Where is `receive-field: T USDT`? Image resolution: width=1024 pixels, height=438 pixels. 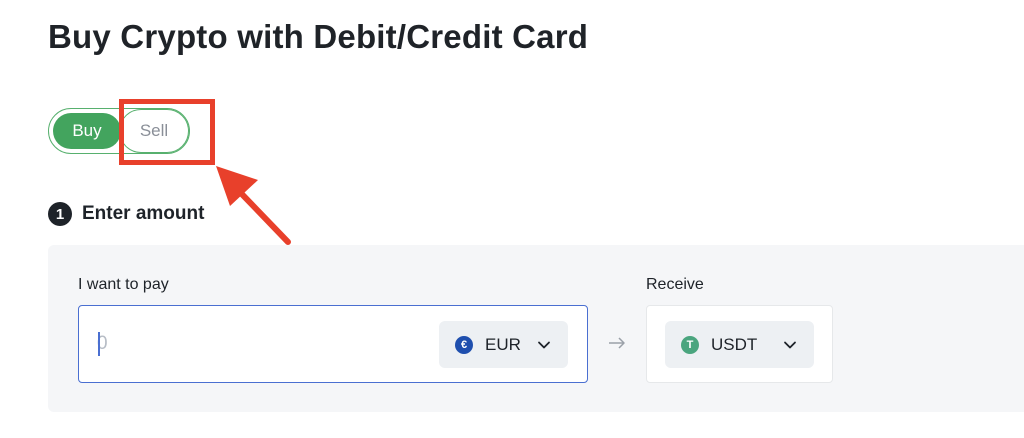 receive-field: T USDT is located at coordinates (739, 344).